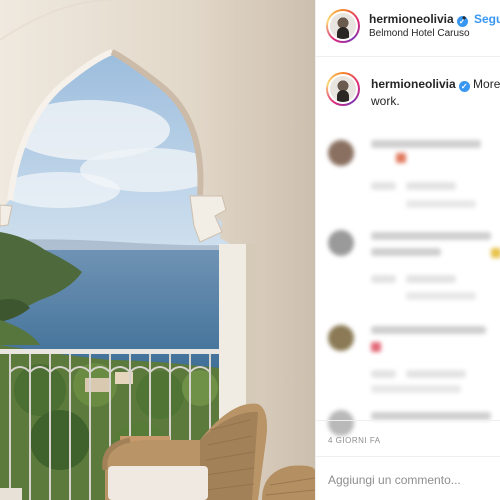 The height and width of the screenshot is (500, 500). Describe the element at coordinates (435, 93) in the screenshot. I see `caption-text: hermioneolivia✓ More l work.` at that location.